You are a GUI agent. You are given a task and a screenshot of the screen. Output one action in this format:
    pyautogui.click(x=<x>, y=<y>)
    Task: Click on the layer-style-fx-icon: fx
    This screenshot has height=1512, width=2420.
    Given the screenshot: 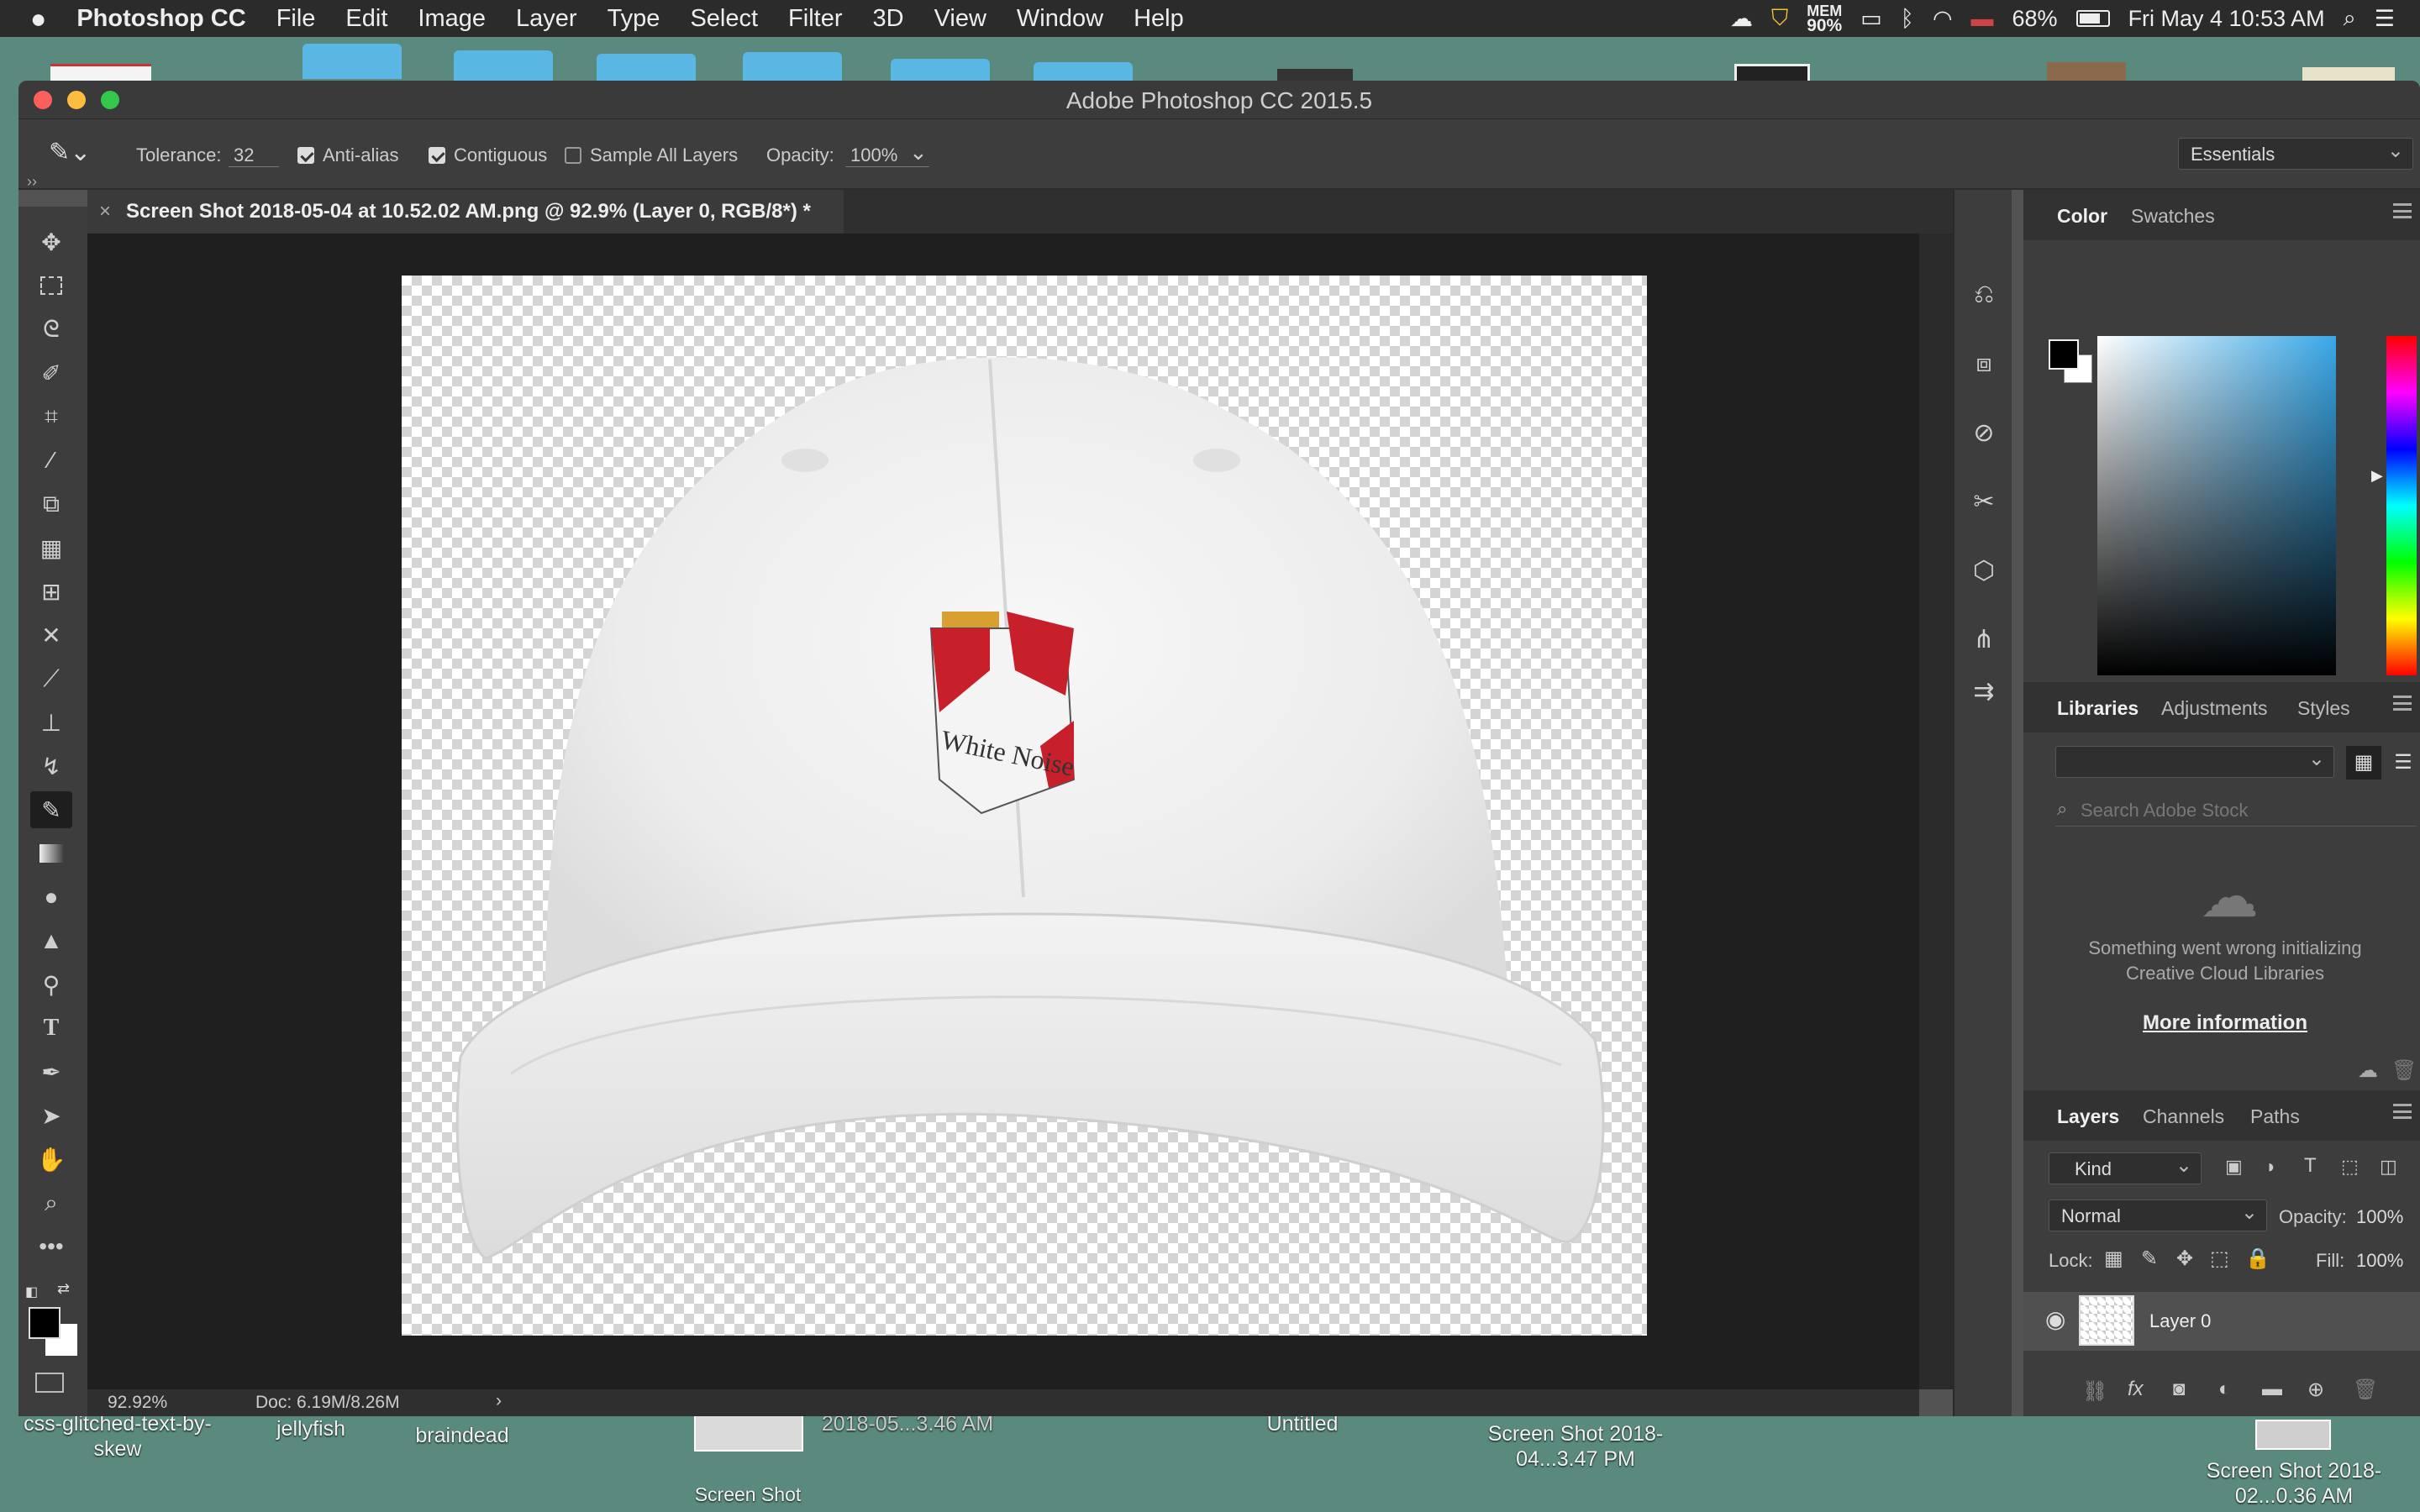 What is the action you would take?
    pyautogui.click(x=2136, y=1389)
    